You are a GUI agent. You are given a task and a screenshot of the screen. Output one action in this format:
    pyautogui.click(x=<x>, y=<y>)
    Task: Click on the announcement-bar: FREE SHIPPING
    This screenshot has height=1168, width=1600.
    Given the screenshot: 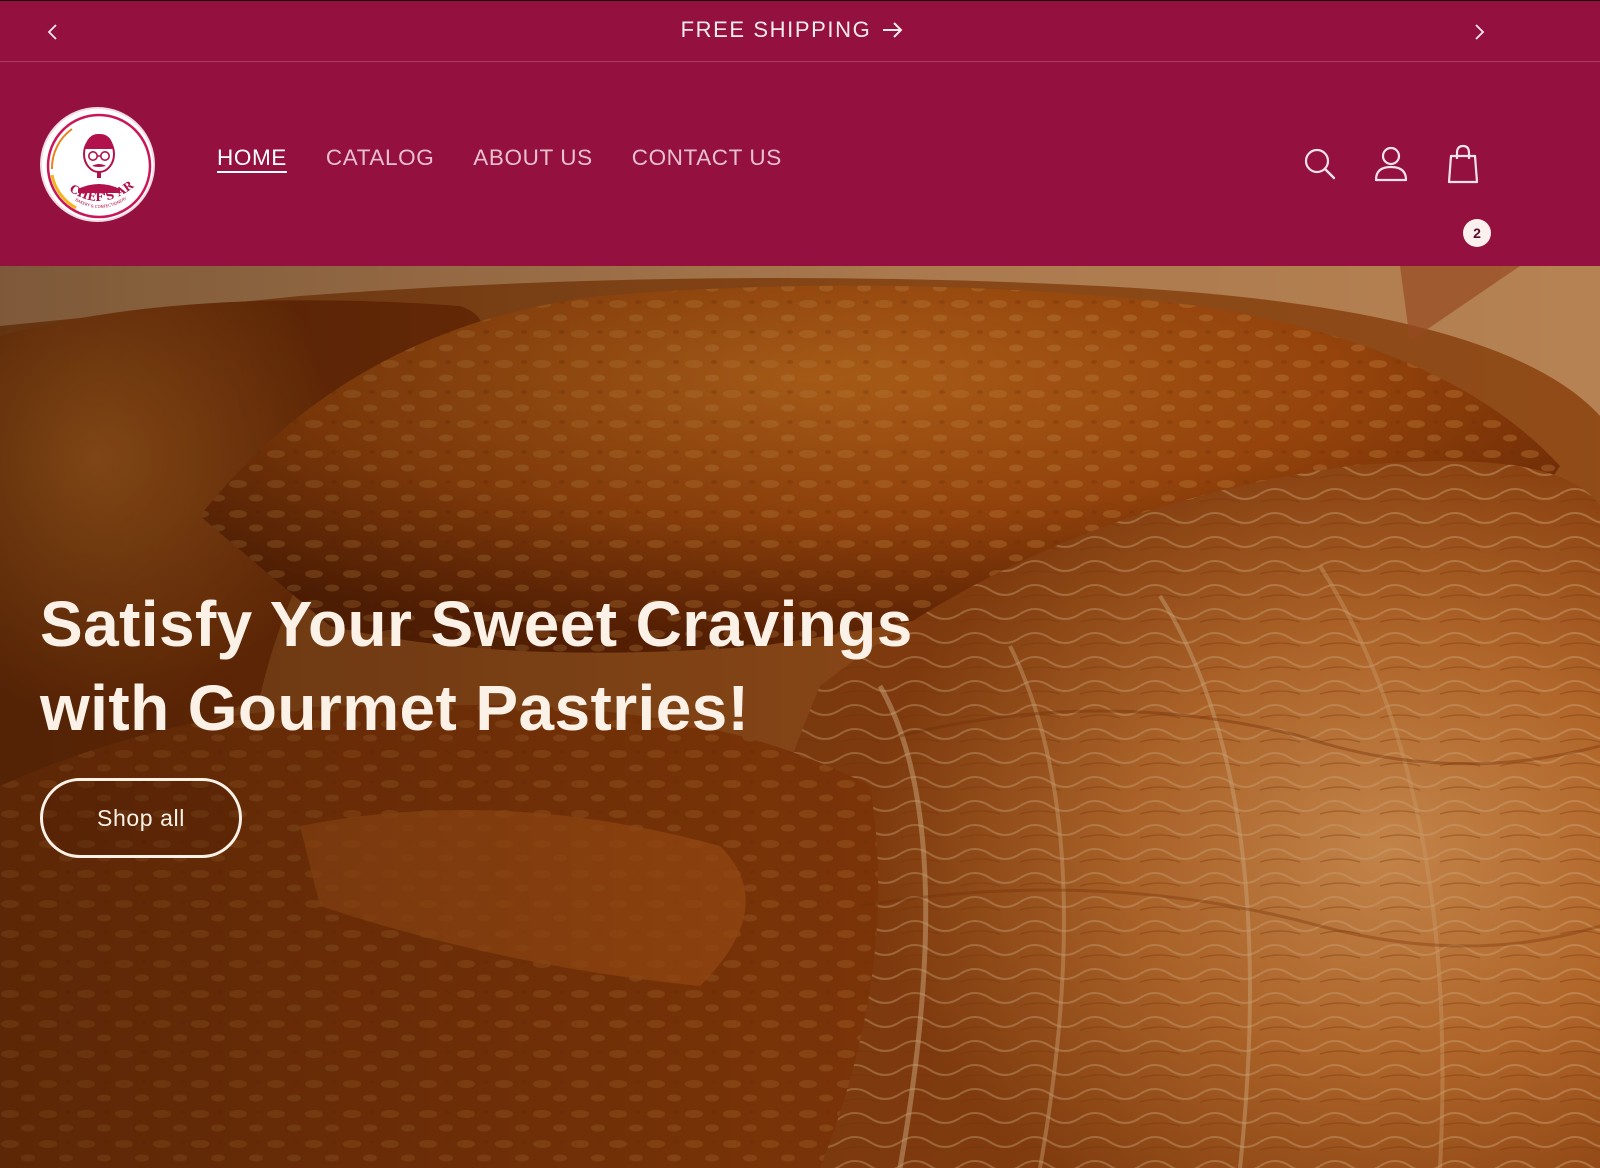 What is the action you would take?
    pyautogui.click(x=800, y=31)
    